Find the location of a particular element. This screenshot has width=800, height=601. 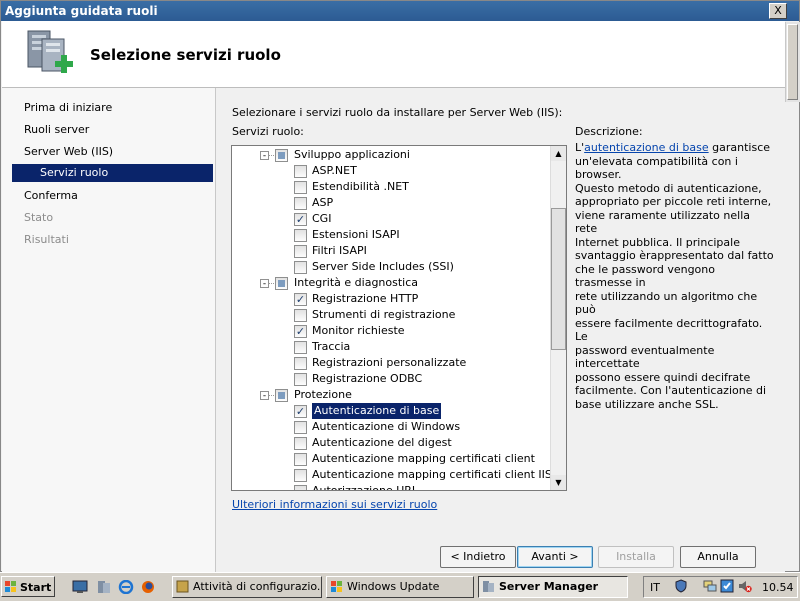

tree-row-label: Estendibilità .NET is located at coordinates (360, 186).